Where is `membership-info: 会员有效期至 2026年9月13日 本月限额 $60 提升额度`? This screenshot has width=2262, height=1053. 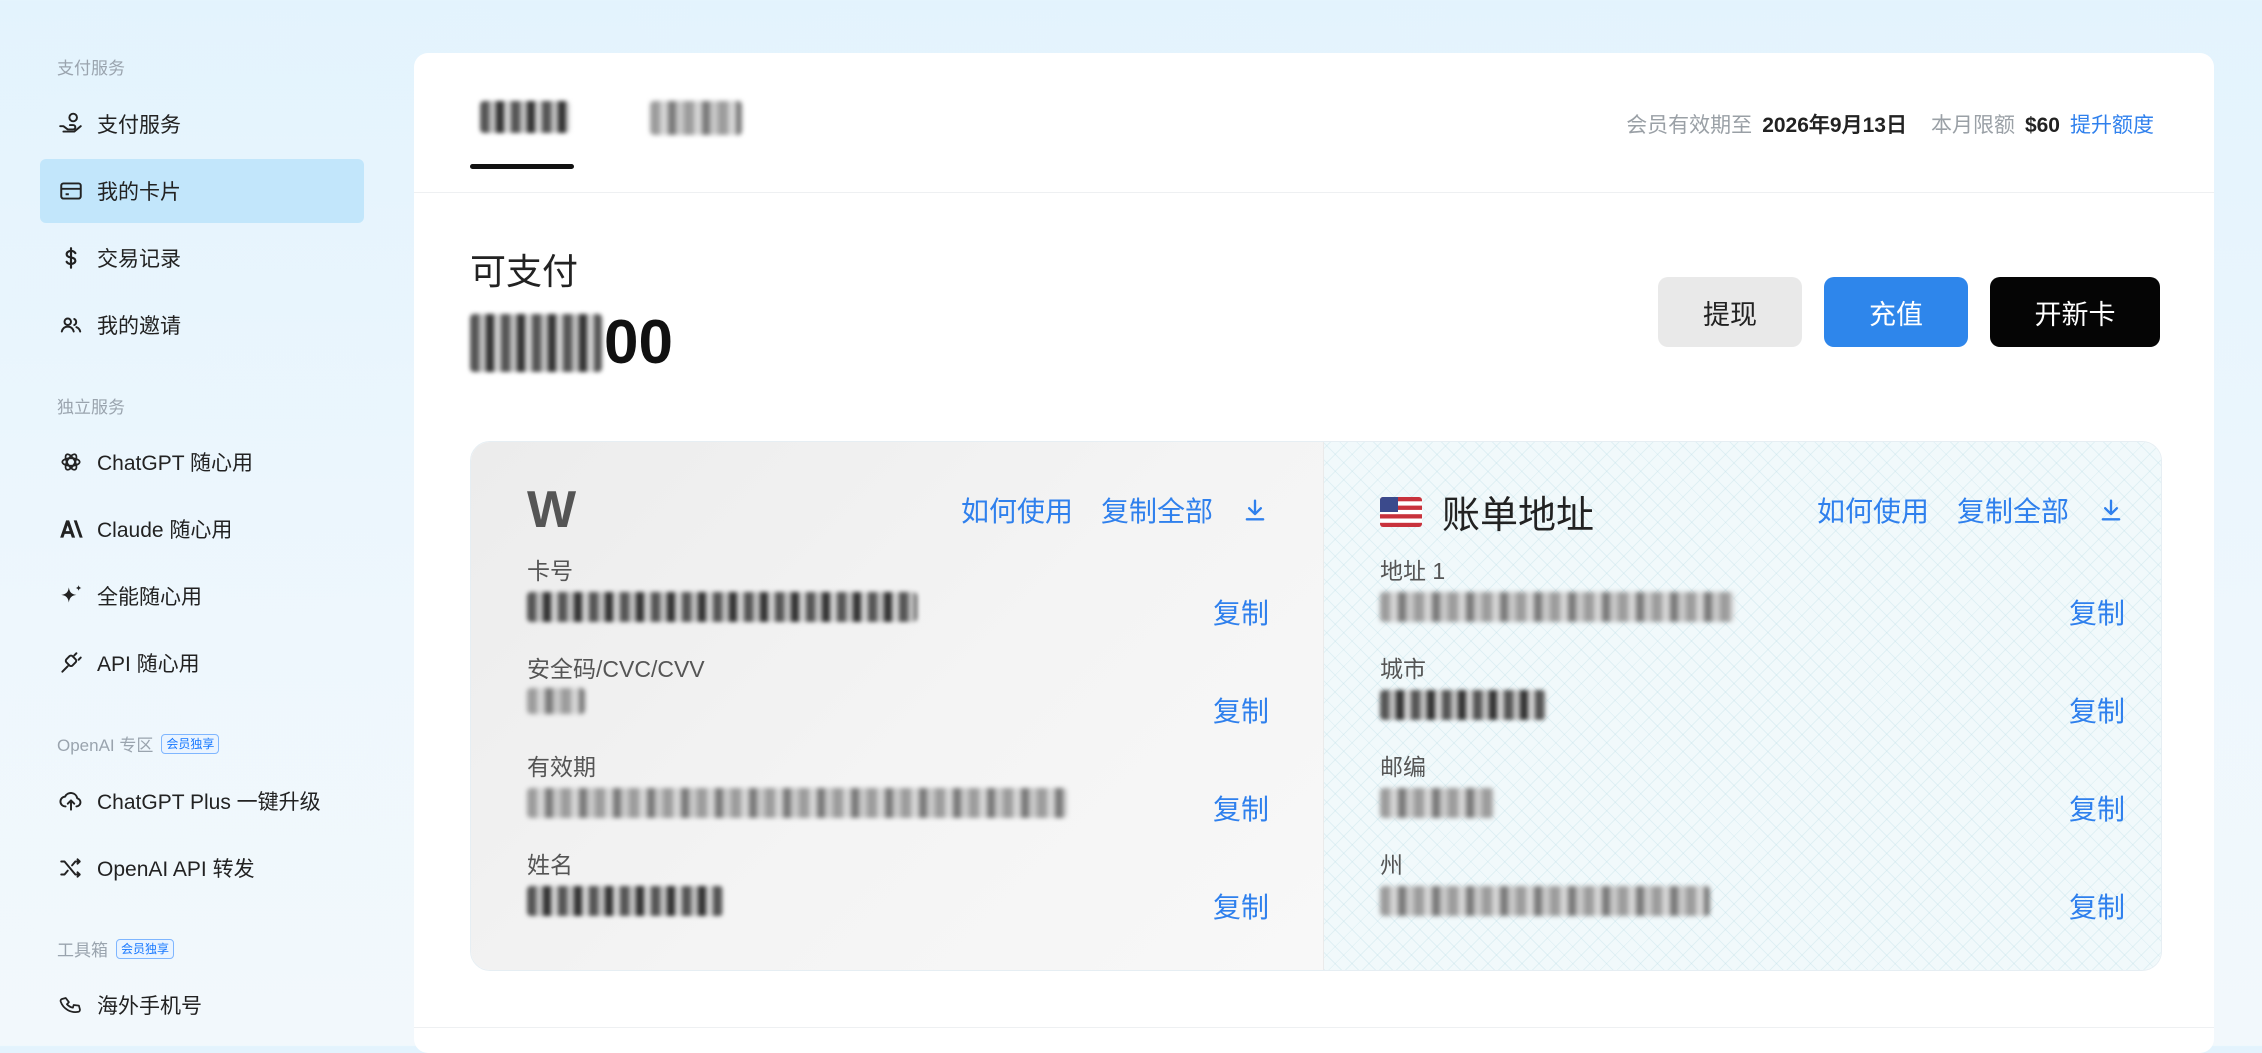
membership-info: 会员有效期至 2026年9月13日 本月限额 $60 提升额度 is located at coordinates (1890, 124).